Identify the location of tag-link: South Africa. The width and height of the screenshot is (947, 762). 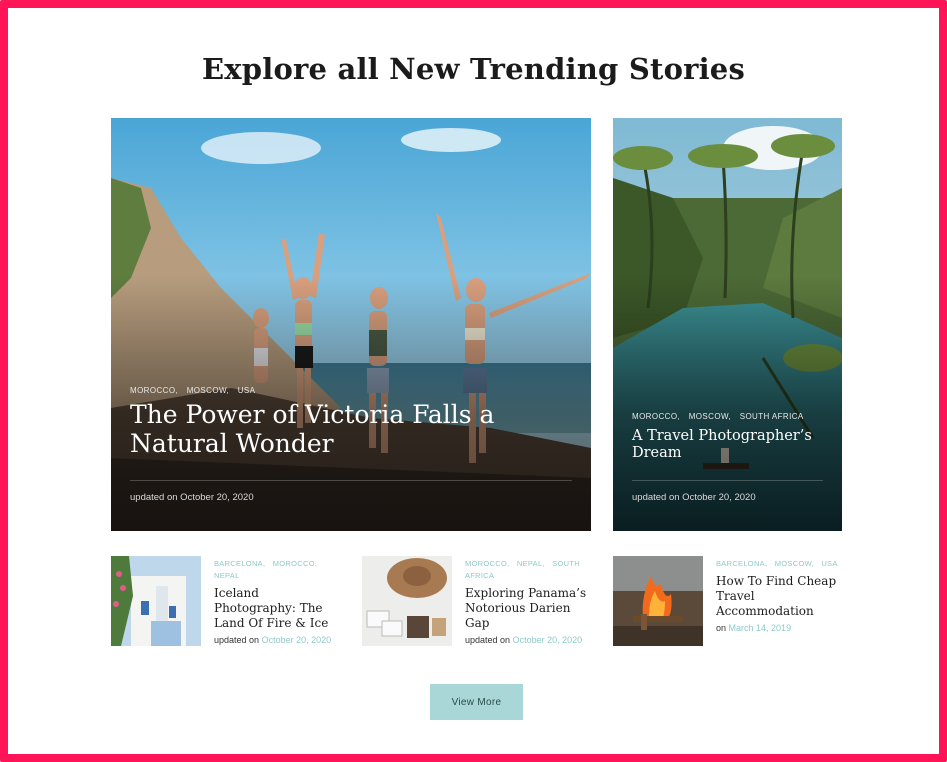
(772, 416).